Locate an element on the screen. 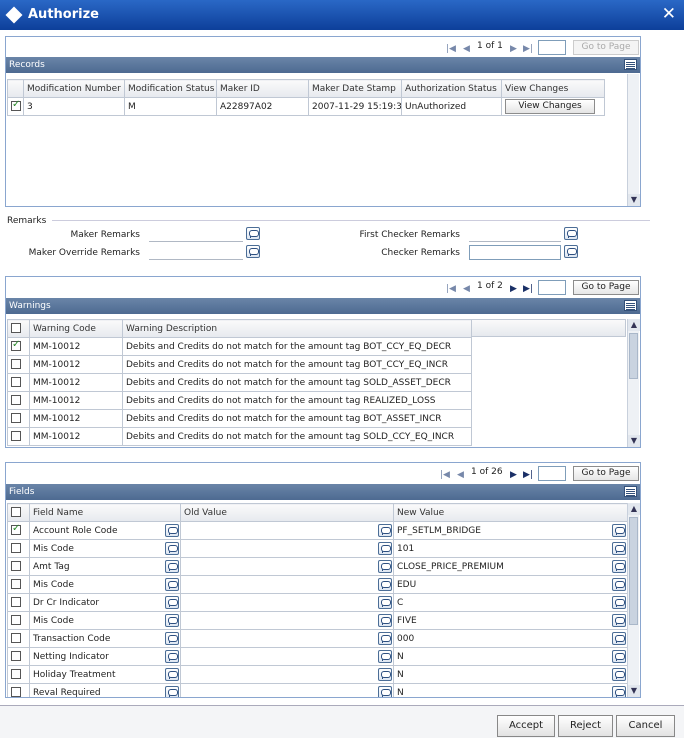 This screenshot has width=684, height=738. table-row: Mis Code EDU is located at coordinates (317, 584).